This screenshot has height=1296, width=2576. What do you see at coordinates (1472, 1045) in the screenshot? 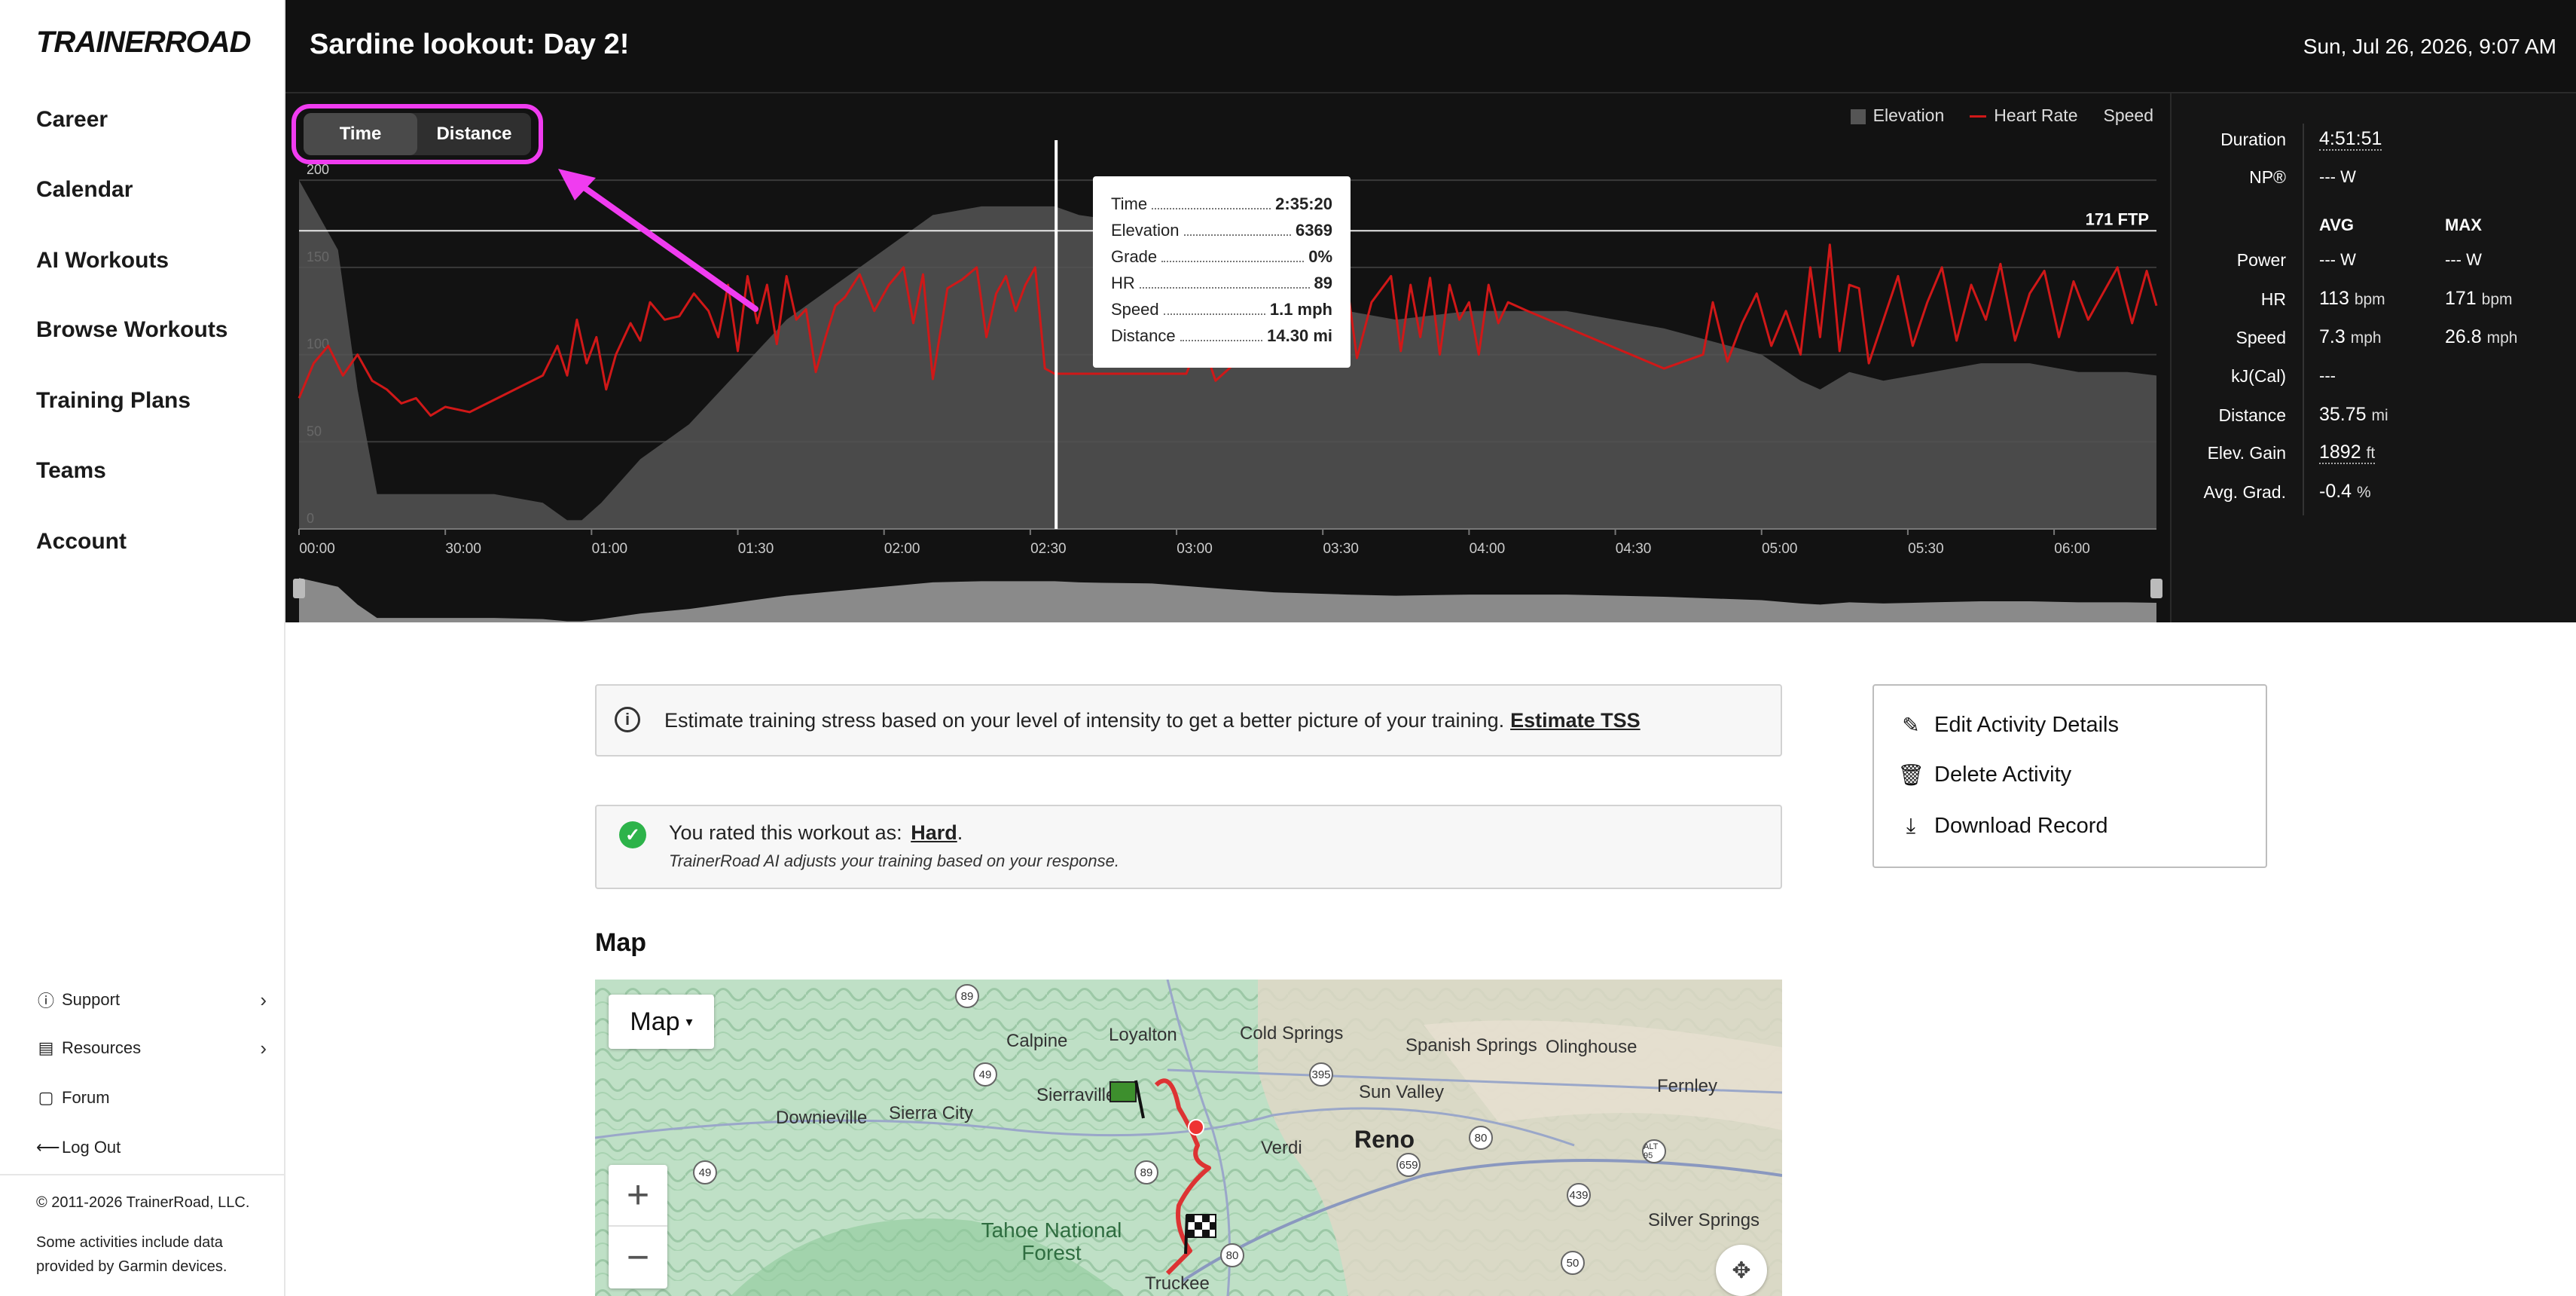
I see `map-place-label: Spanish Springs` at bounding box center [1472, 1045].